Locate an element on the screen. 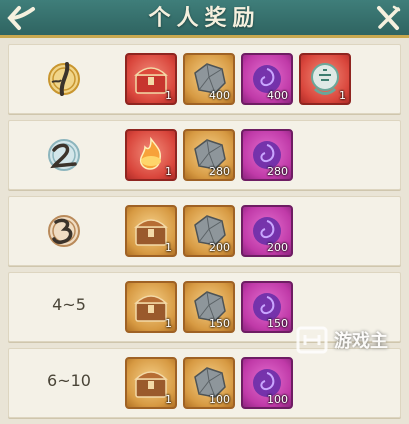  reward-item-ore: 200 is located at coordinates (209, 231).